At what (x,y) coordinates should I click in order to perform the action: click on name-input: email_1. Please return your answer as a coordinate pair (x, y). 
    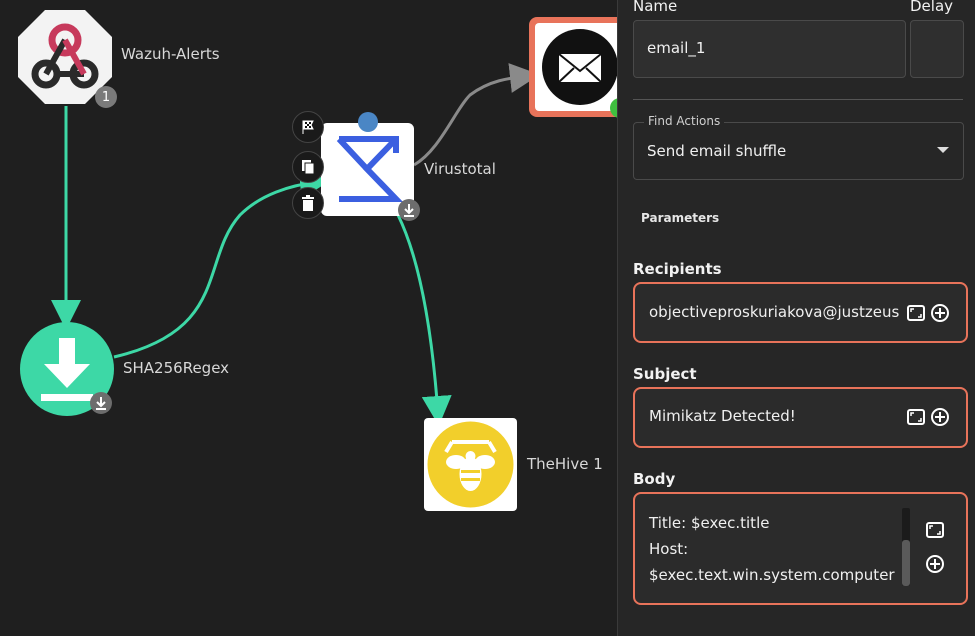
    Looking at the image, I should click on (769, 49).